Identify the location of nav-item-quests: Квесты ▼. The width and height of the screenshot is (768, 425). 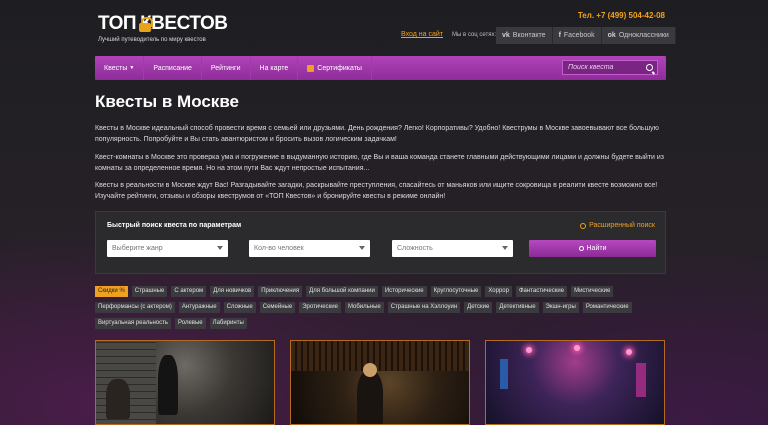
(120, 68).